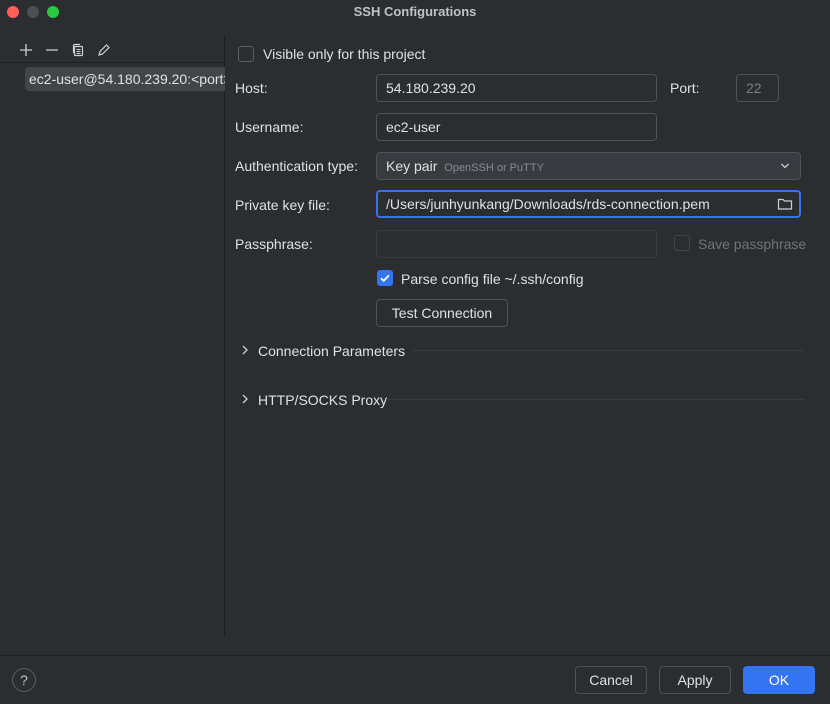  What do you see at coordinates (344, 54) in the screenshot?
I see `visible-only-label: Visible only for this project` at bounding box center [344, 54].